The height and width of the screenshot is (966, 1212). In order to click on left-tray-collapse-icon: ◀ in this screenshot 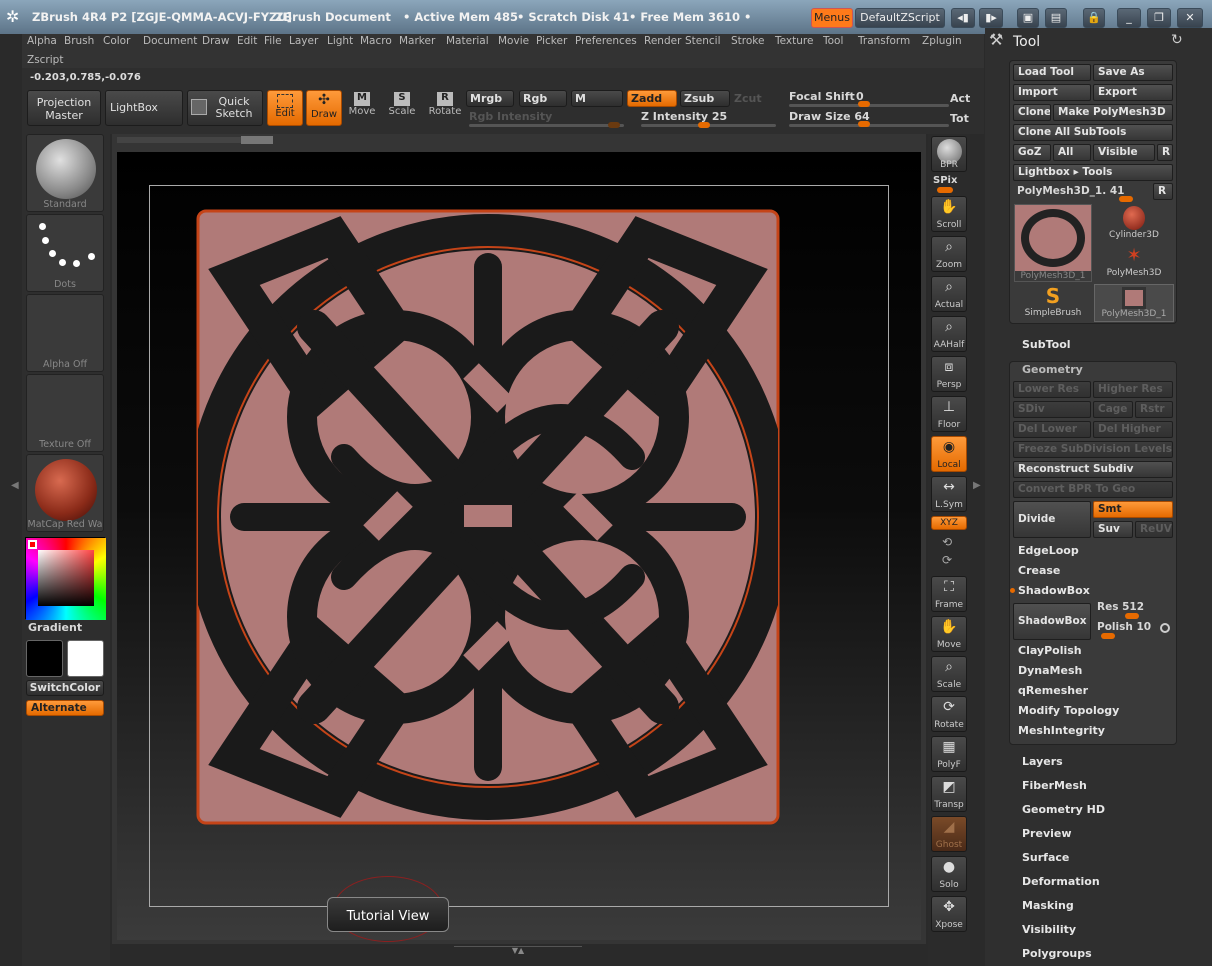, I will do `click(15, 485)`.